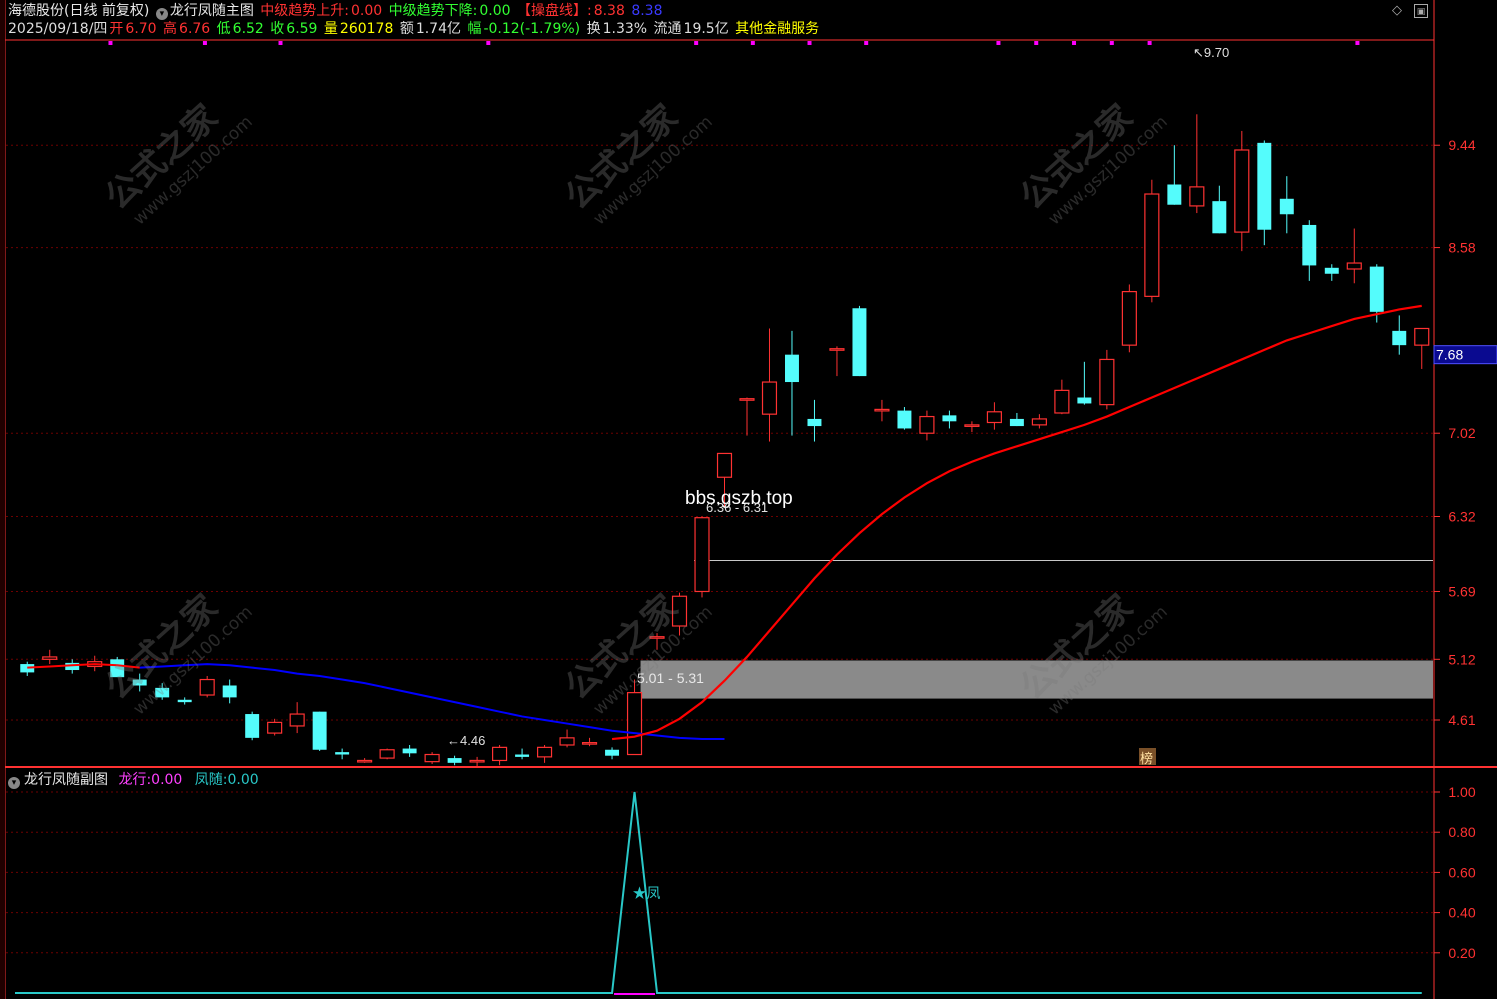 The height and width of the screenshot is (999, 1497). I want to click on pan-label: 【操盘线】:, so click(554, 11).